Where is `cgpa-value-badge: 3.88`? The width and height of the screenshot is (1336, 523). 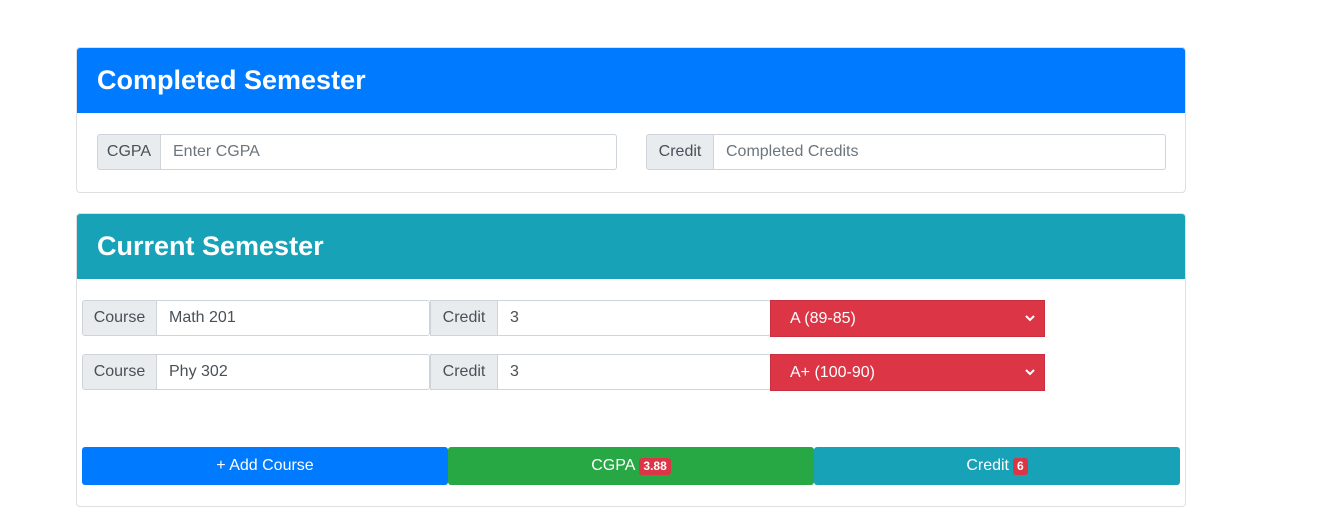 cgpa-value-badge: 3.88 is located at coordinates (655, 466).